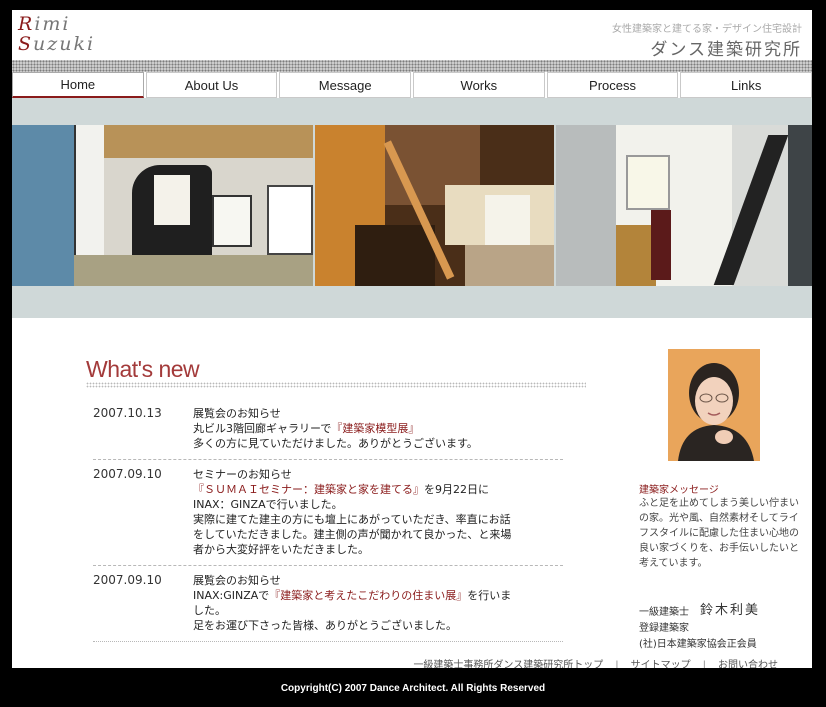 The image size is (826, 707). I want to click on news-heading: セミナーのお知らせ, so click(242, 474).